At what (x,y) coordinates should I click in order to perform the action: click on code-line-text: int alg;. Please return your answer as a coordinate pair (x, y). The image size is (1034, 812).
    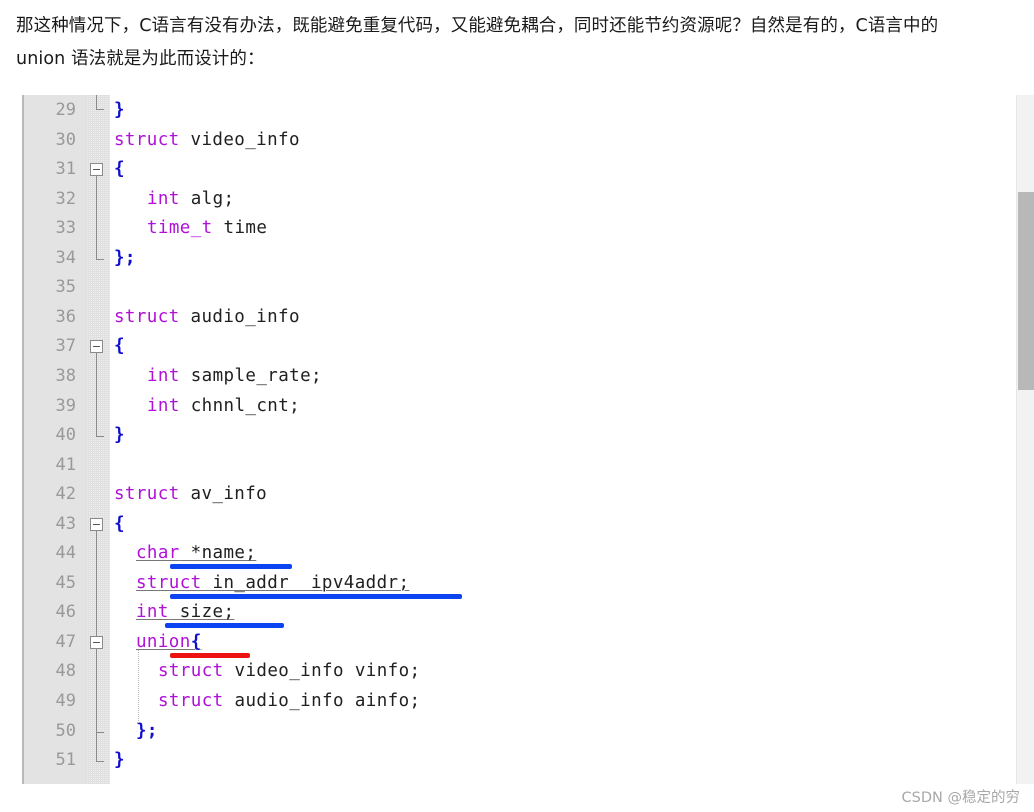
    Looking at the image, I should click on (191, 200).